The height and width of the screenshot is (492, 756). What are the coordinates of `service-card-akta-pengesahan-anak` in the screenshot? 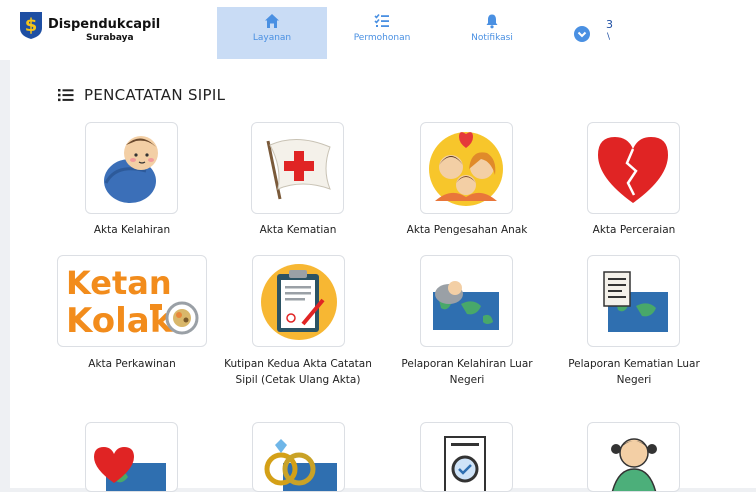 It's located at (466, 168).